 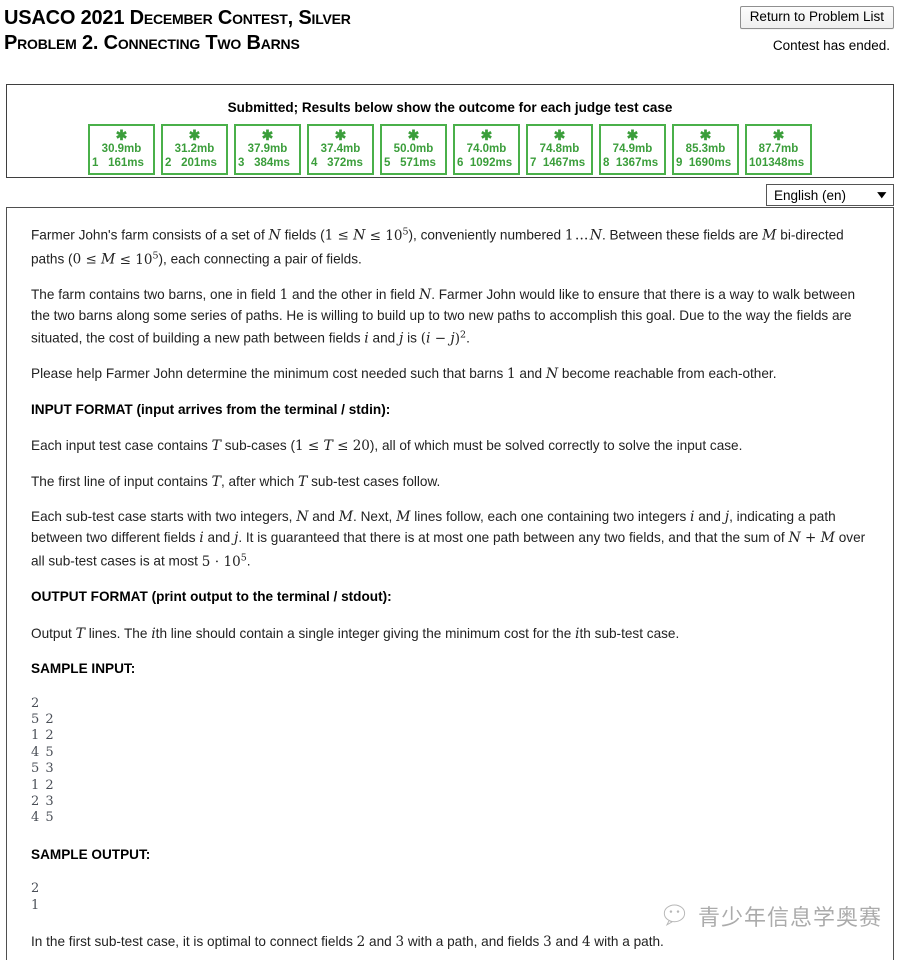 What do you see at coordinates (831, 45) in the screenshot?
I see `contest-status-text: Contest has ended.` at bounding box center [831, 45].